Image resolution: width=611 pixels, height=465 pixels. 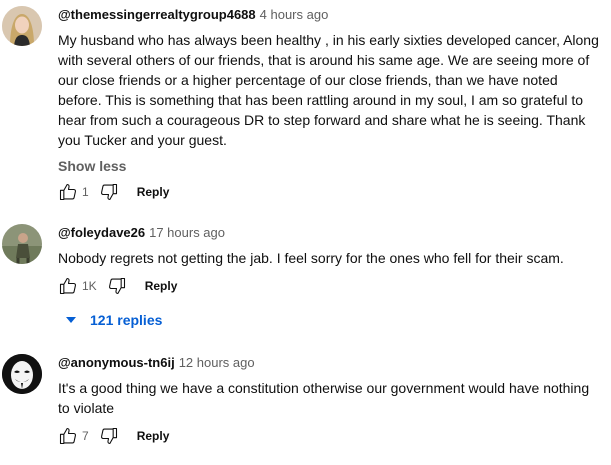 I want to click on timestamp: 12 hours ago, so click(x=217, y=362).